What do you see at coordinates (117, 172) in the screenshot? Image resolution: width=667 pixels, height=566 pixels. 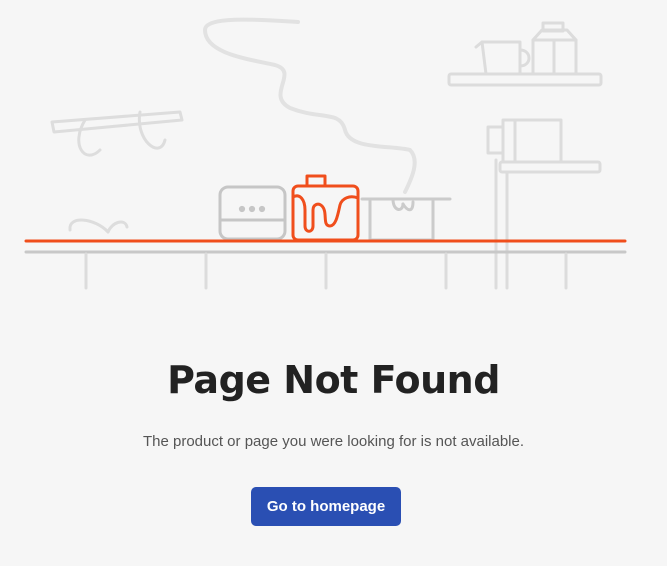 I see `left-utensils` at bounding box center [117, 172].